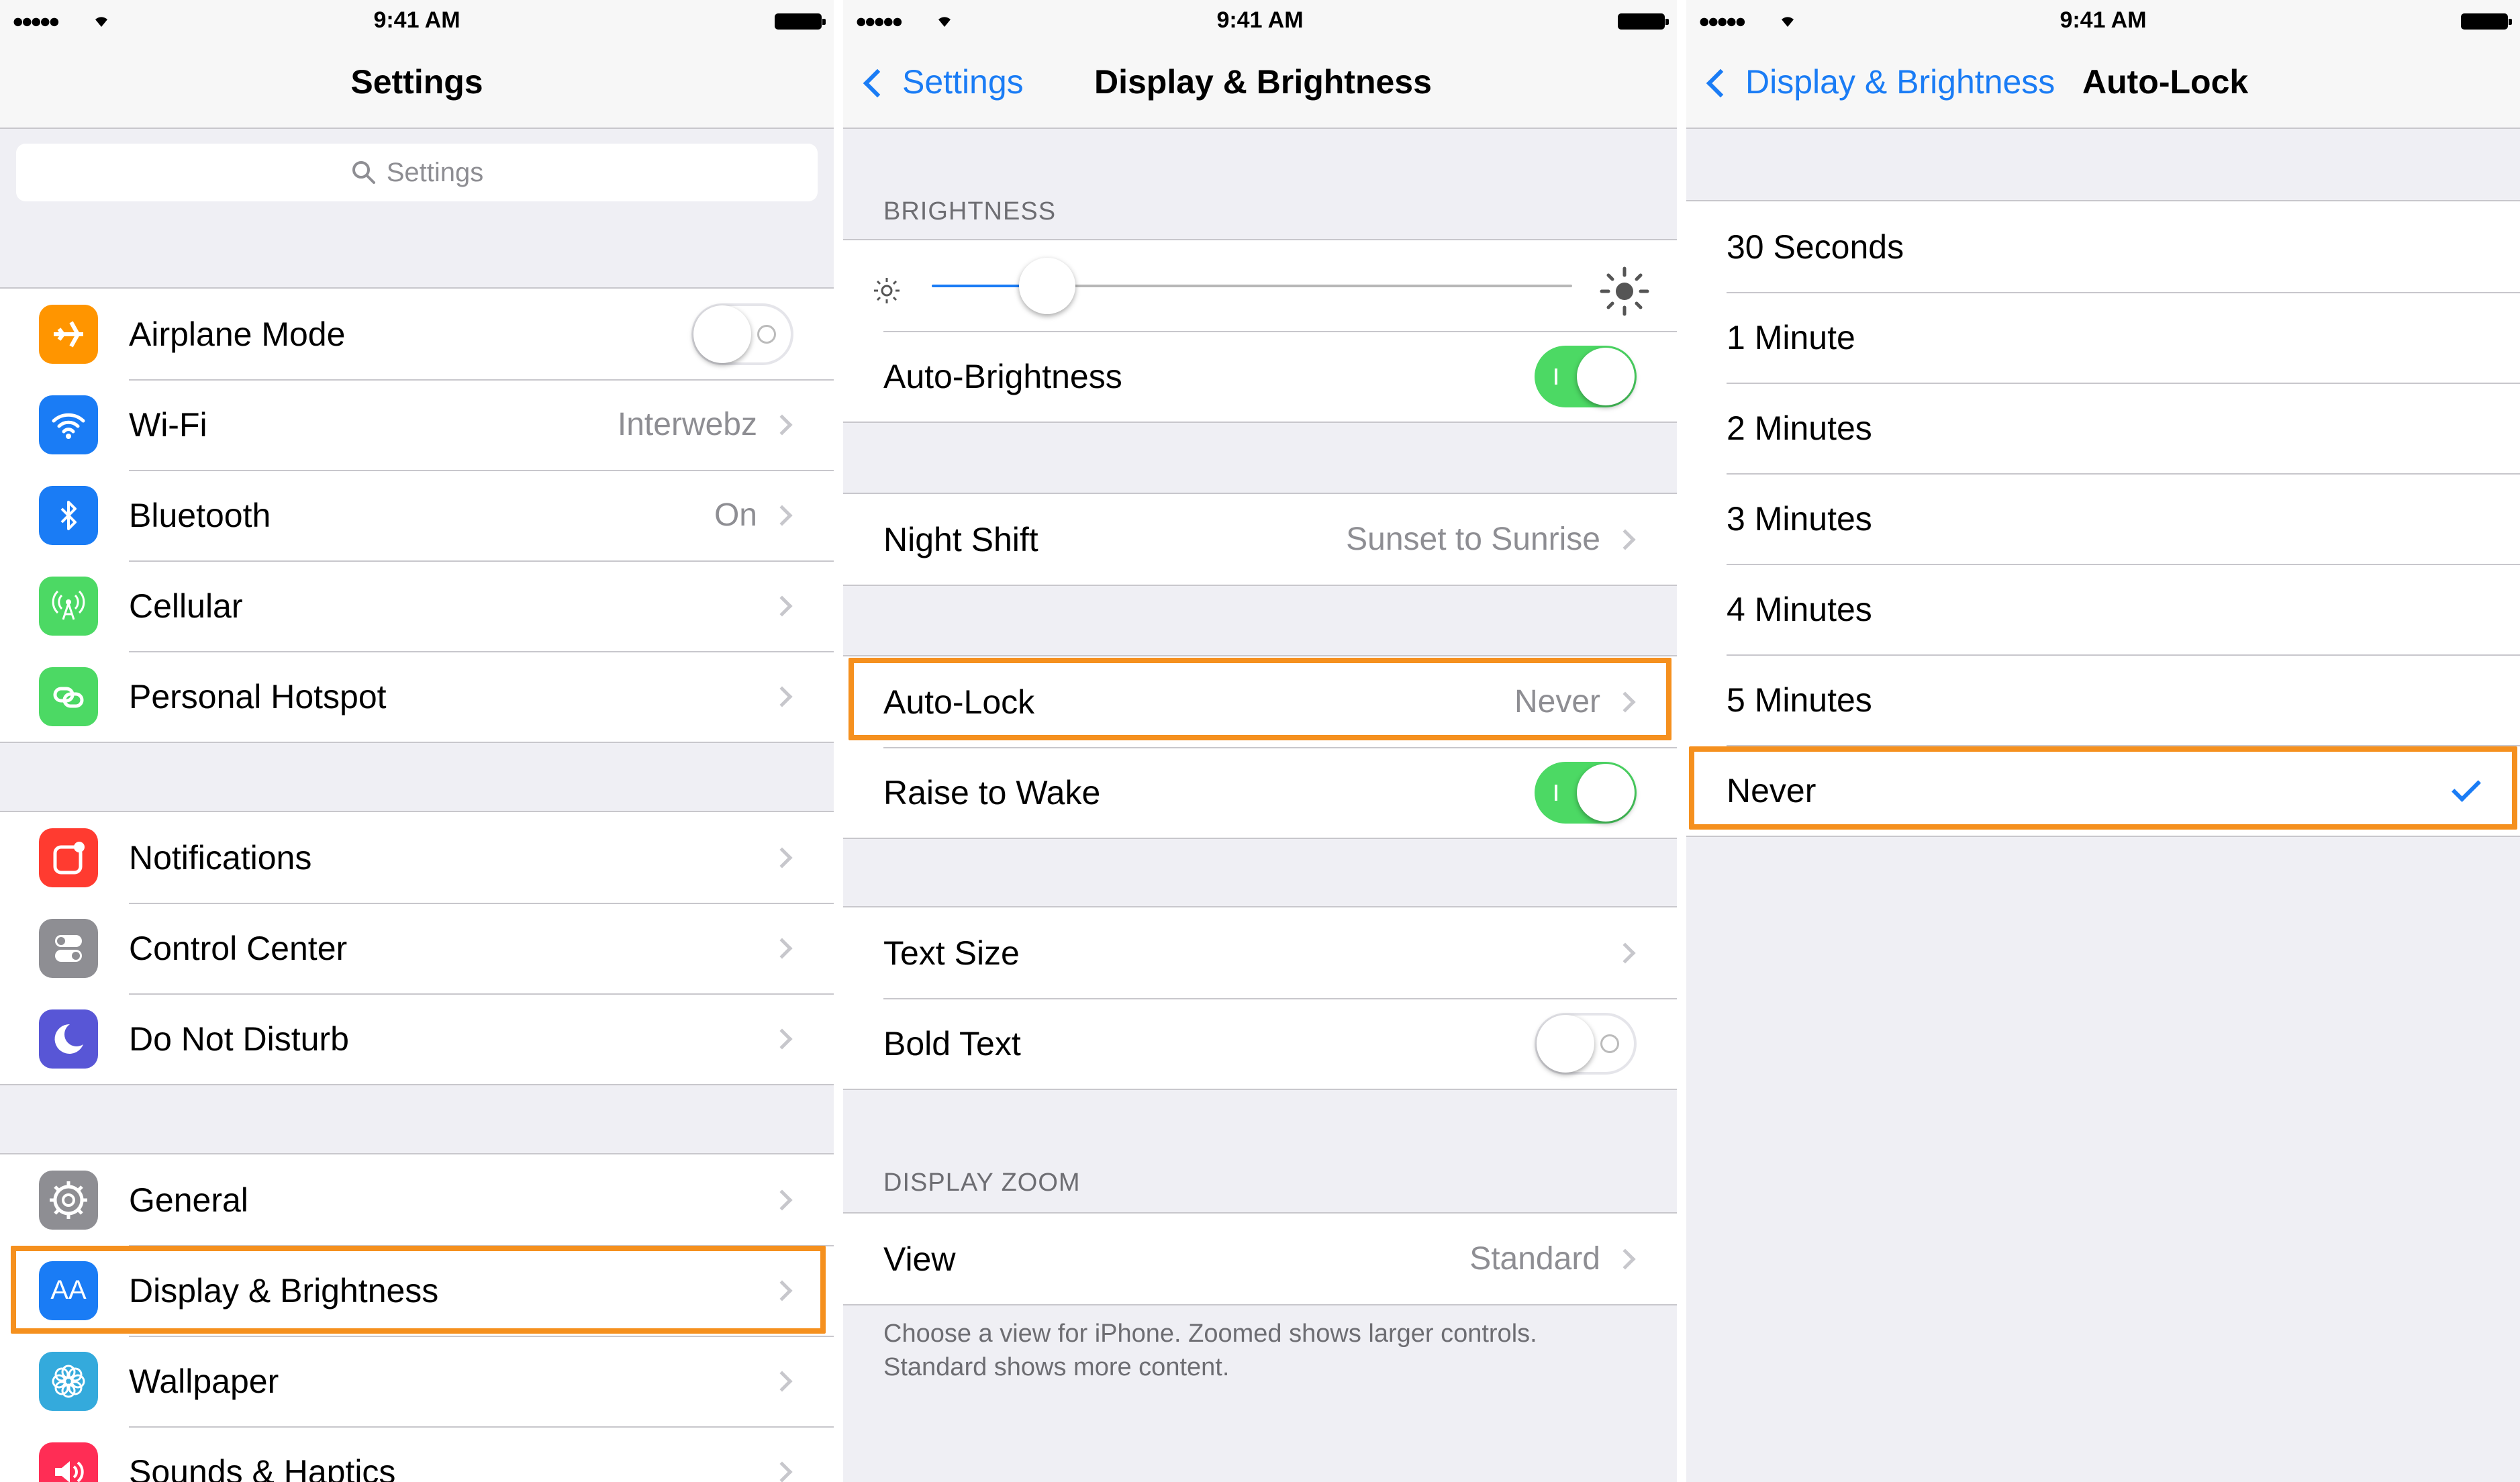  Describe the element at coordinates (200, 515) in the screenshot. I see `row-label: Bluetooth` at that location.